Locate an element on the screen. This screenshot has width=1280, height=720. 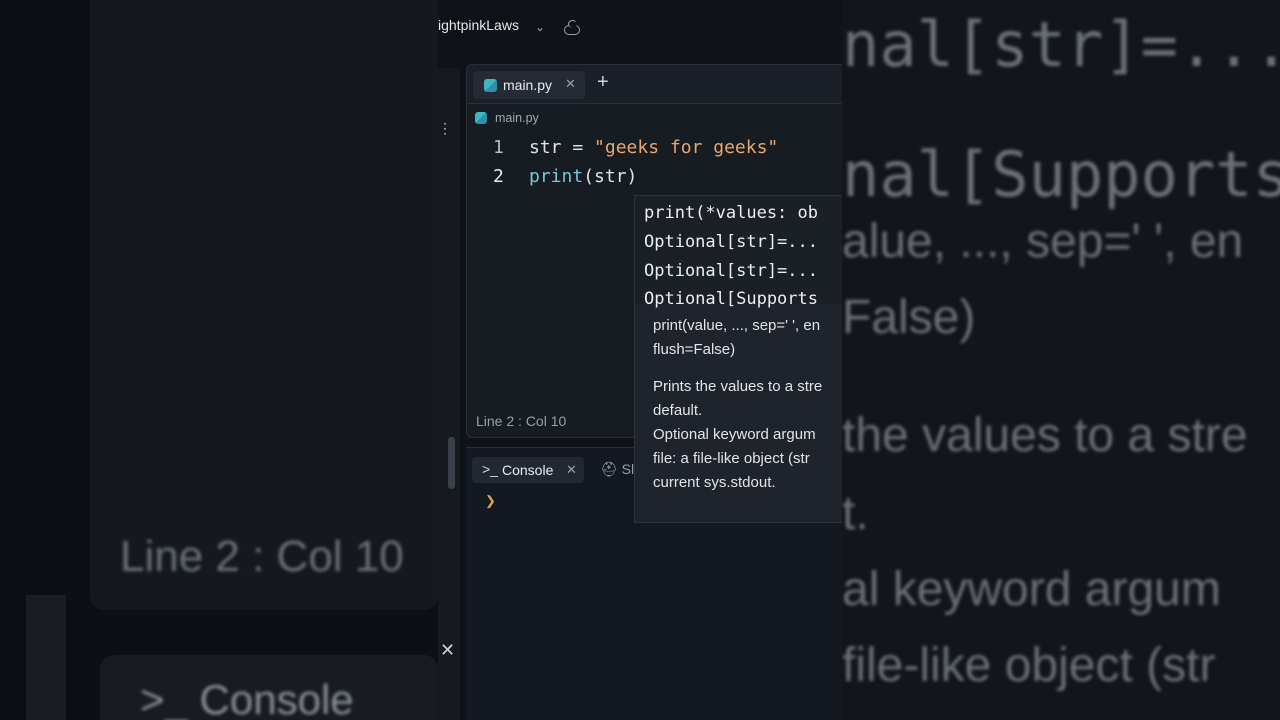
close-icon: ✕ is located at coordinates (447, 650).